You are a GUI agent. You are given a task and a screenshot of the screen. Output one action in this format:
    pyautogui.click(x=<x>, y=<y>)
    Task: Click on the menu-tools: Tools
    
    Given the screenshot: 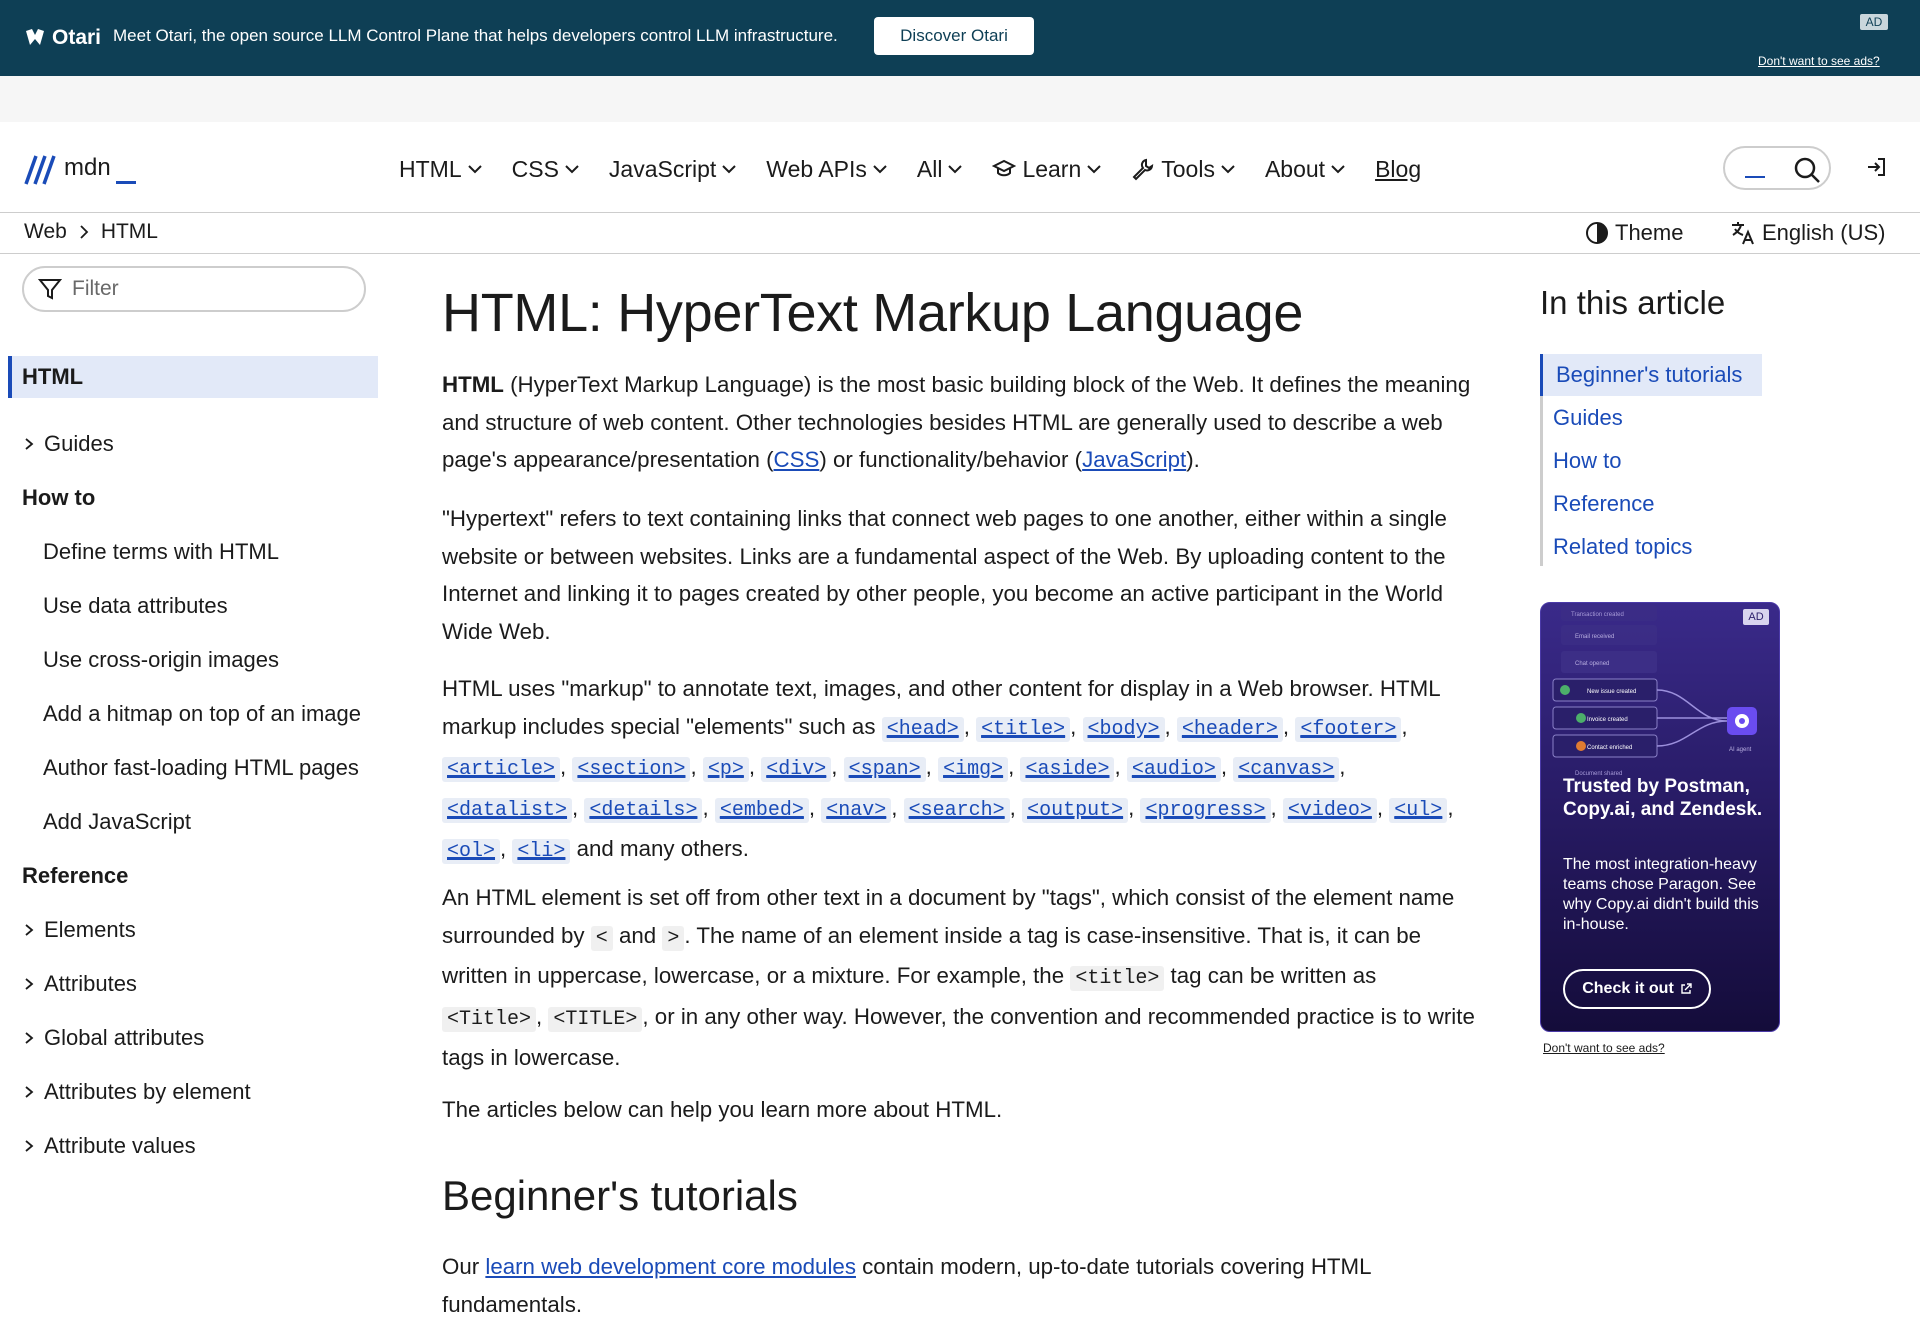 What is the action you would take?
    pyautogui.click(x=1183, y=169)
    